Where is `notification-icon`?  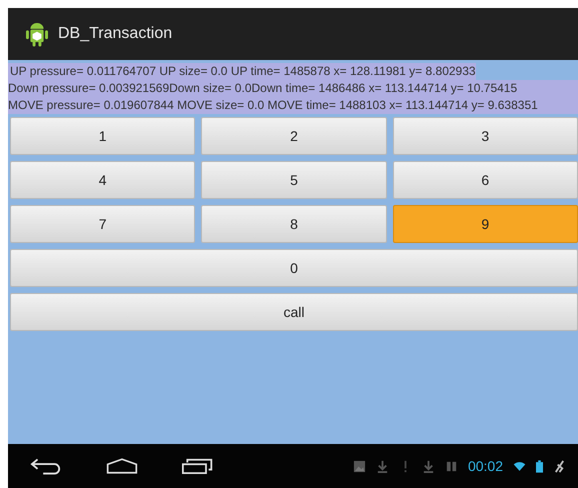 notification-icon is located at coordinates (451, 466).